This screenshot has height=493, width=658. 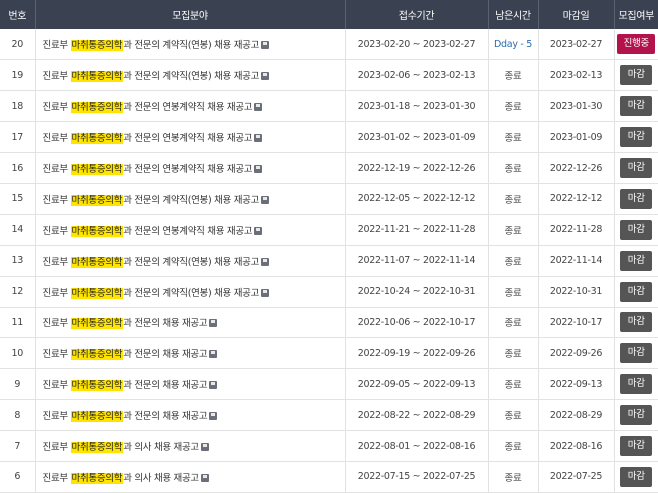 I want to click on row-period: 2022-12-19 ~ 2022-12-26, so click(x=417, y=168).